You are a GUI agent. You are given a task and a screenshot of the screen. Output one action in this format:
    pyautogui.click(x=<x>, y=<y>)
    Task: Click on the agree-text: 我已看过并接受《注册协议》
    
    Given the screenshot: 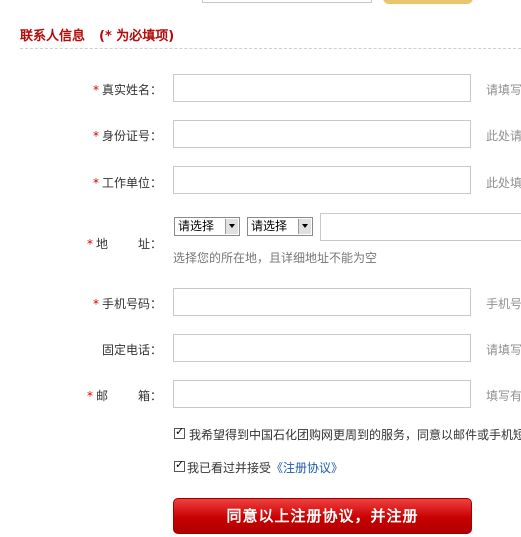 What is the action you would take?
    pyautogui.click(x=265, y=468)
    